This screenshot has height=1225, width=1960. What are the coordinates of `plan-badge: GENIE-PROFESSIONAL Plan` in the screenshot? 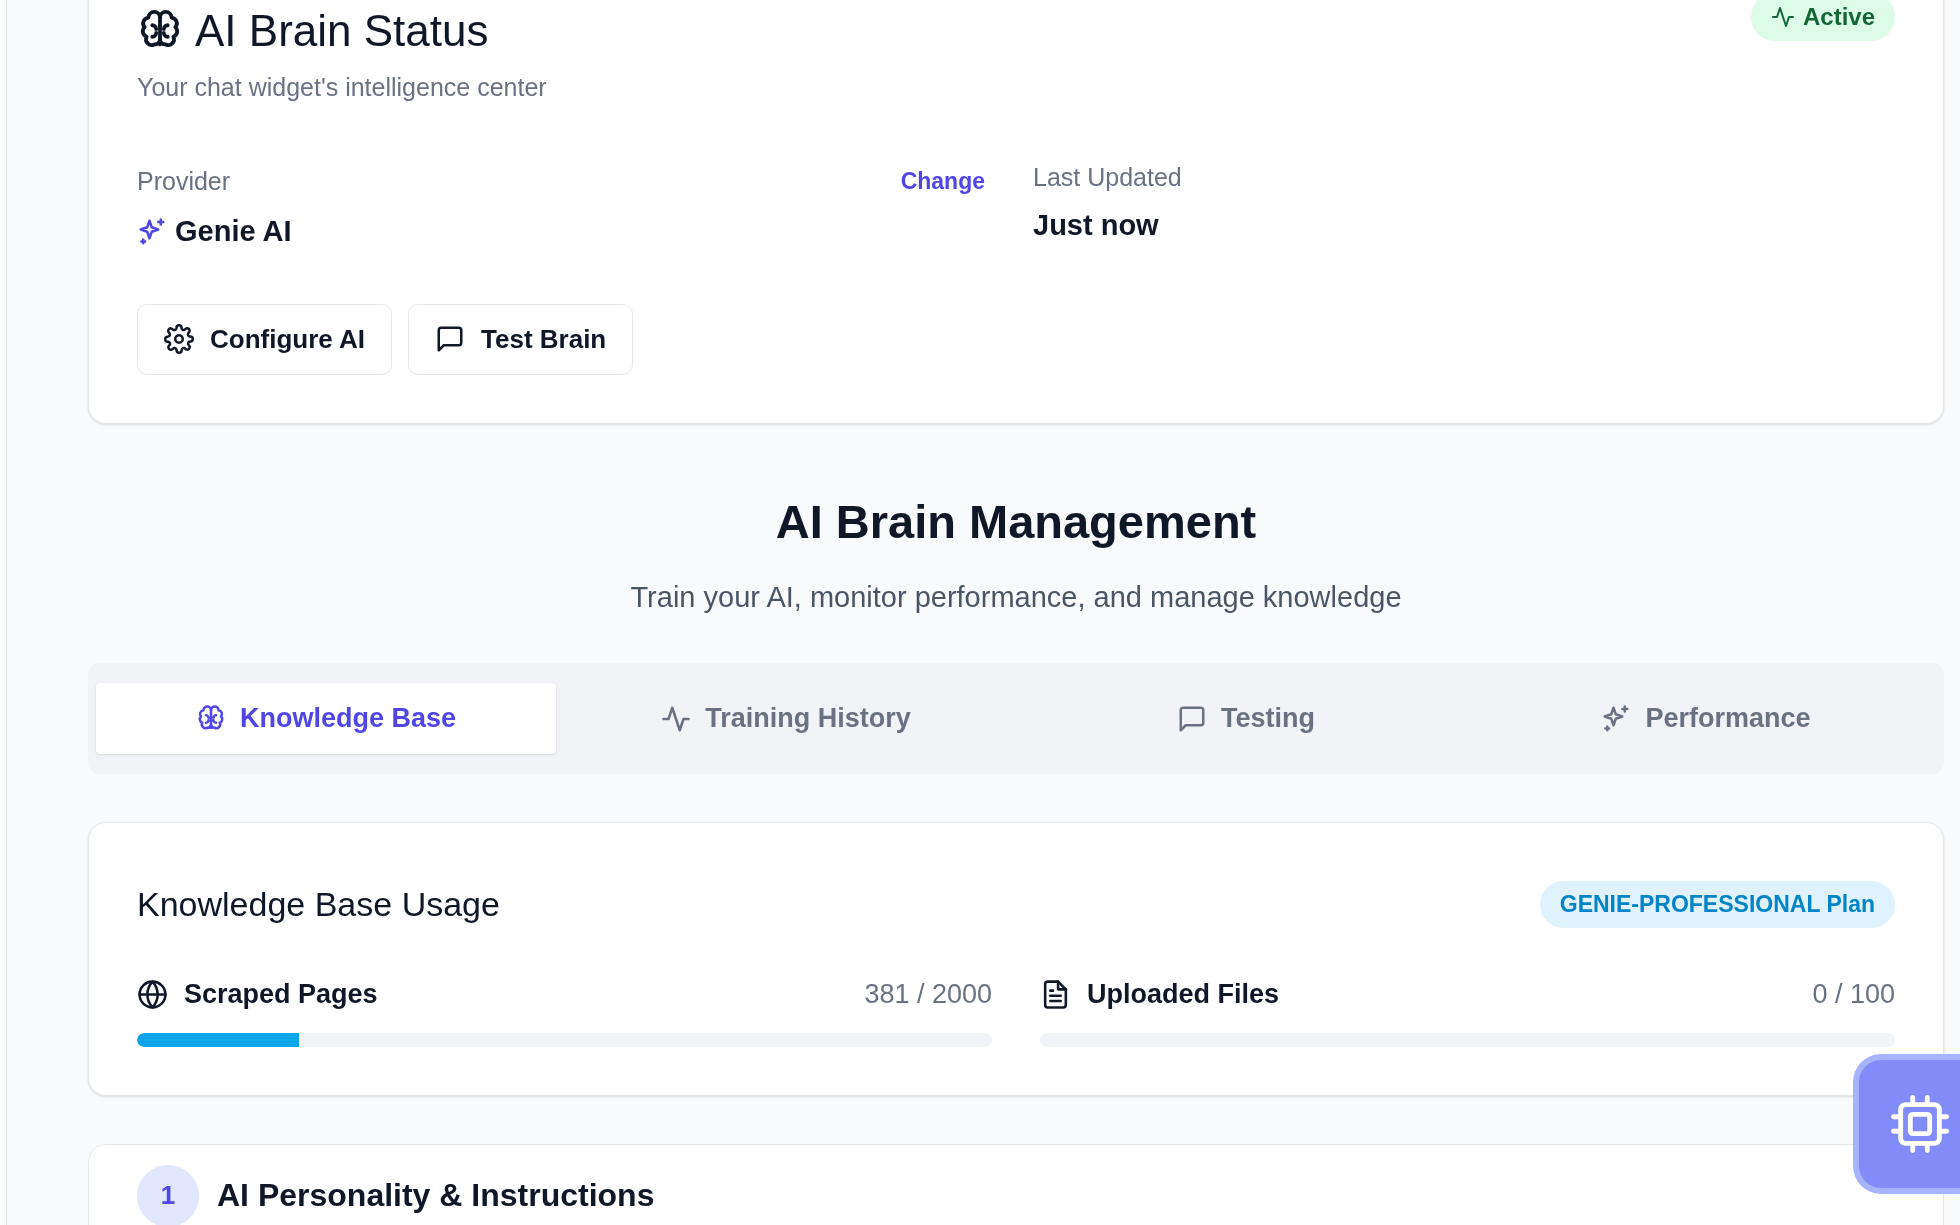 It's located at (1717, 904).